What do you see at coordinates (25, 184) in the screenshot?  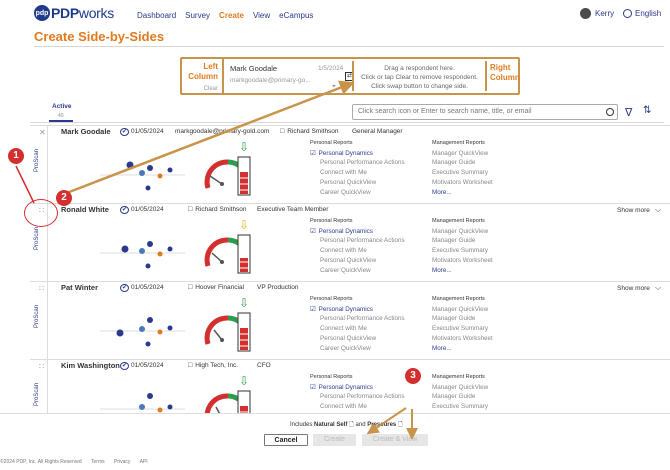 I see `arrow-1-to-handle` at bounding box center [25, 184].